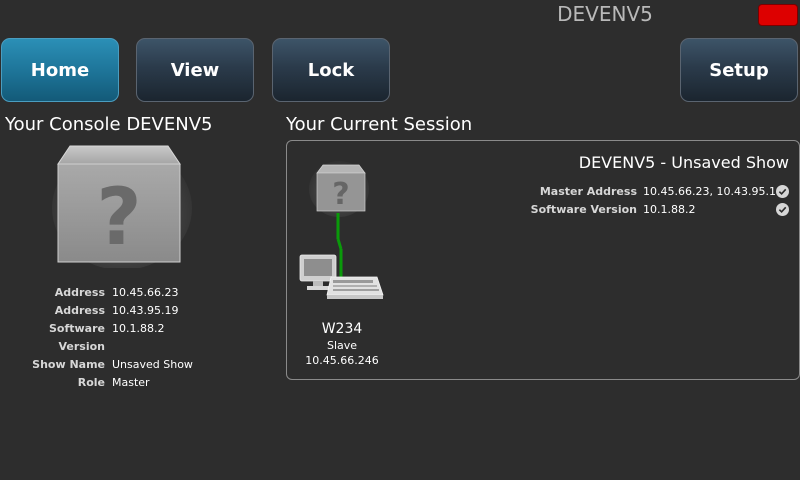 This screenshot has width=800, height=480. What do you see at coordinates (77, 337) in the screenshot?
I see `info-label: Software Version` at bounding box center [77, 337].